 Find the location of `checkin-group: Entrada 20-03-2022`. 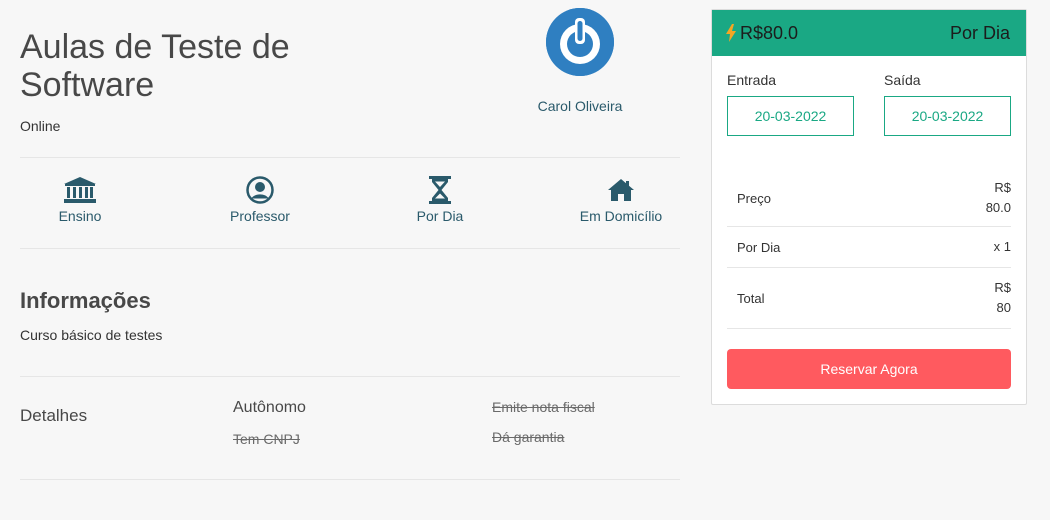

checkin-group: Entrada 20-03-2022 is located at coordinates (790, 104).